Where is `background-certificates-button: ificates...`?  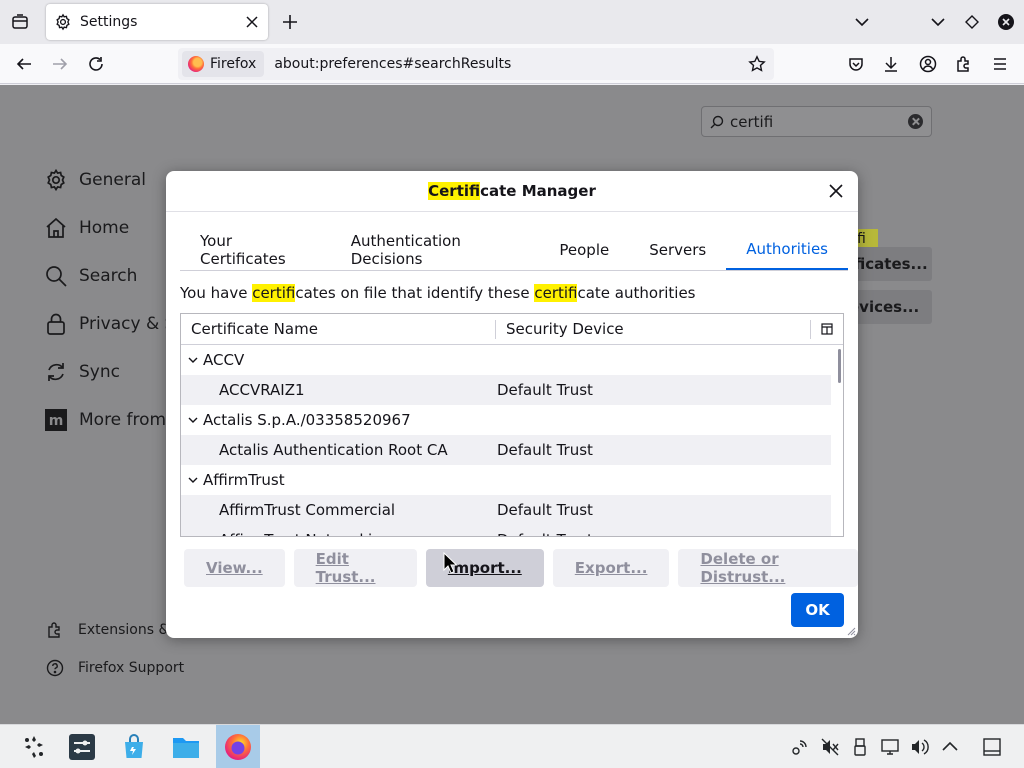 background-certificates-button: ificates... is located at coordinates (888, 264).